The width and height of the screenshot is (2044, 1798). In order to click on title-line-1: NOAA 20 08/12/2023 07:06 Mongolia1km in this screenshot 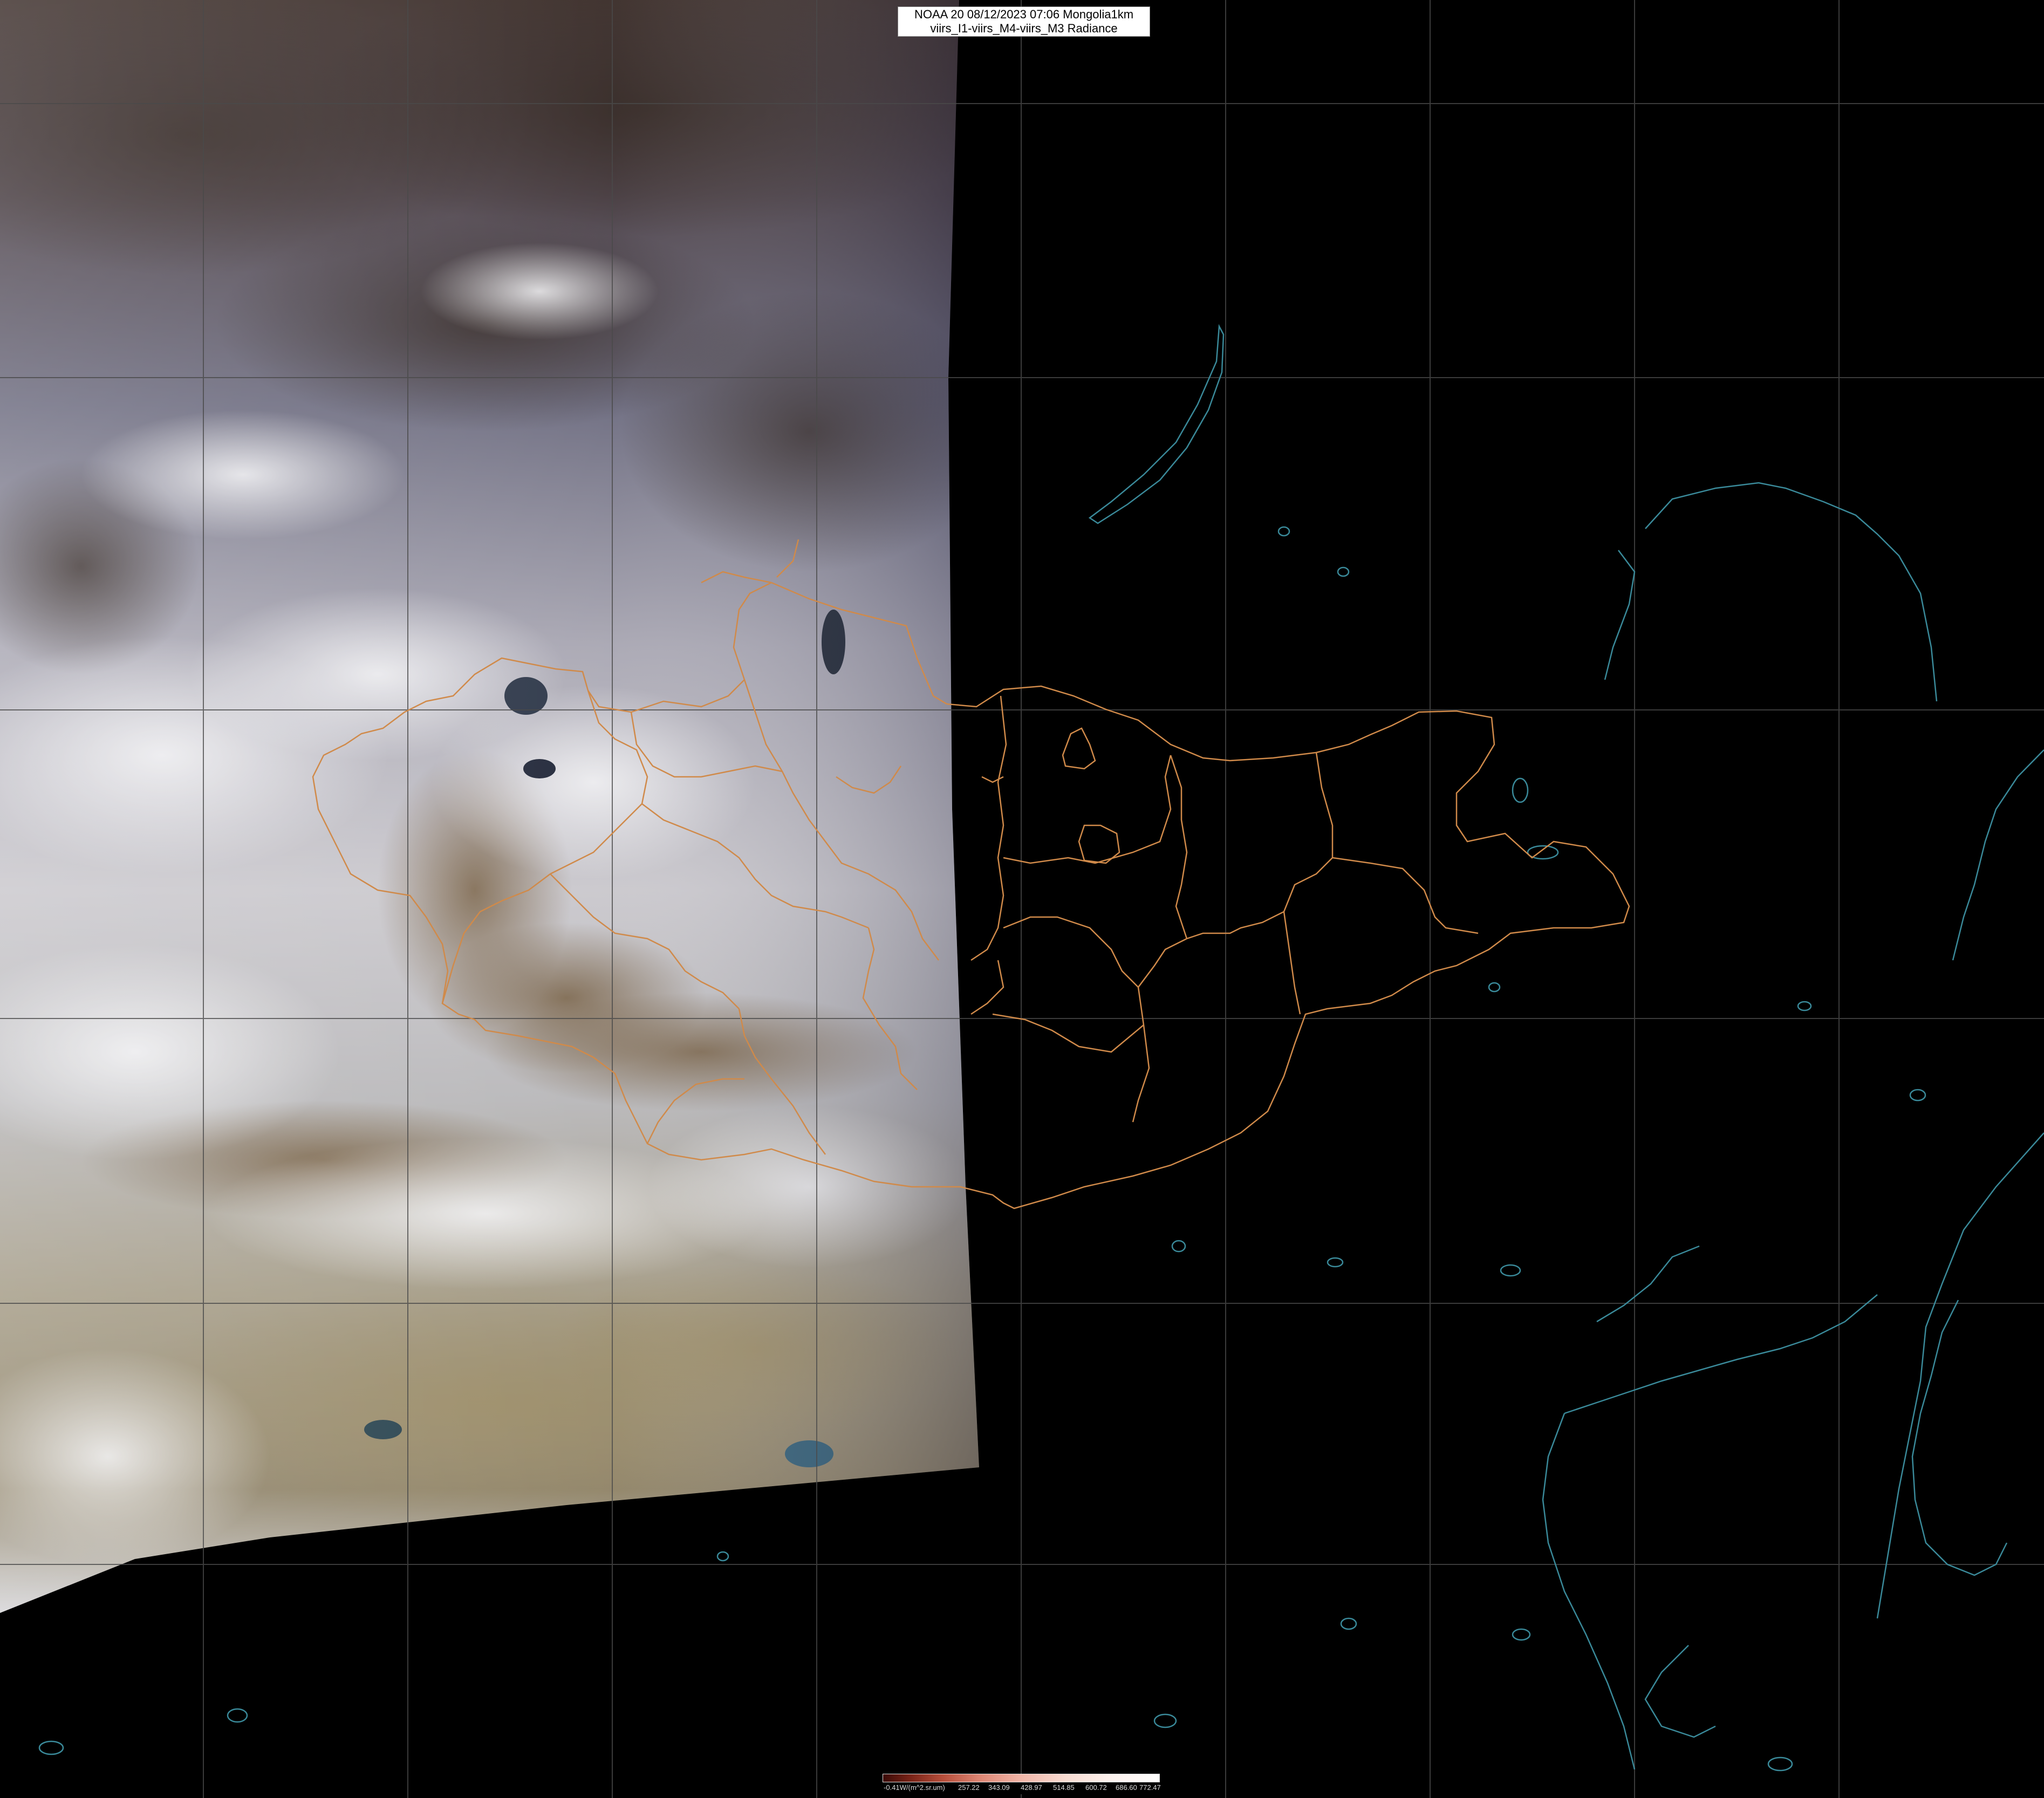, I will do `click(1024, 15)`.